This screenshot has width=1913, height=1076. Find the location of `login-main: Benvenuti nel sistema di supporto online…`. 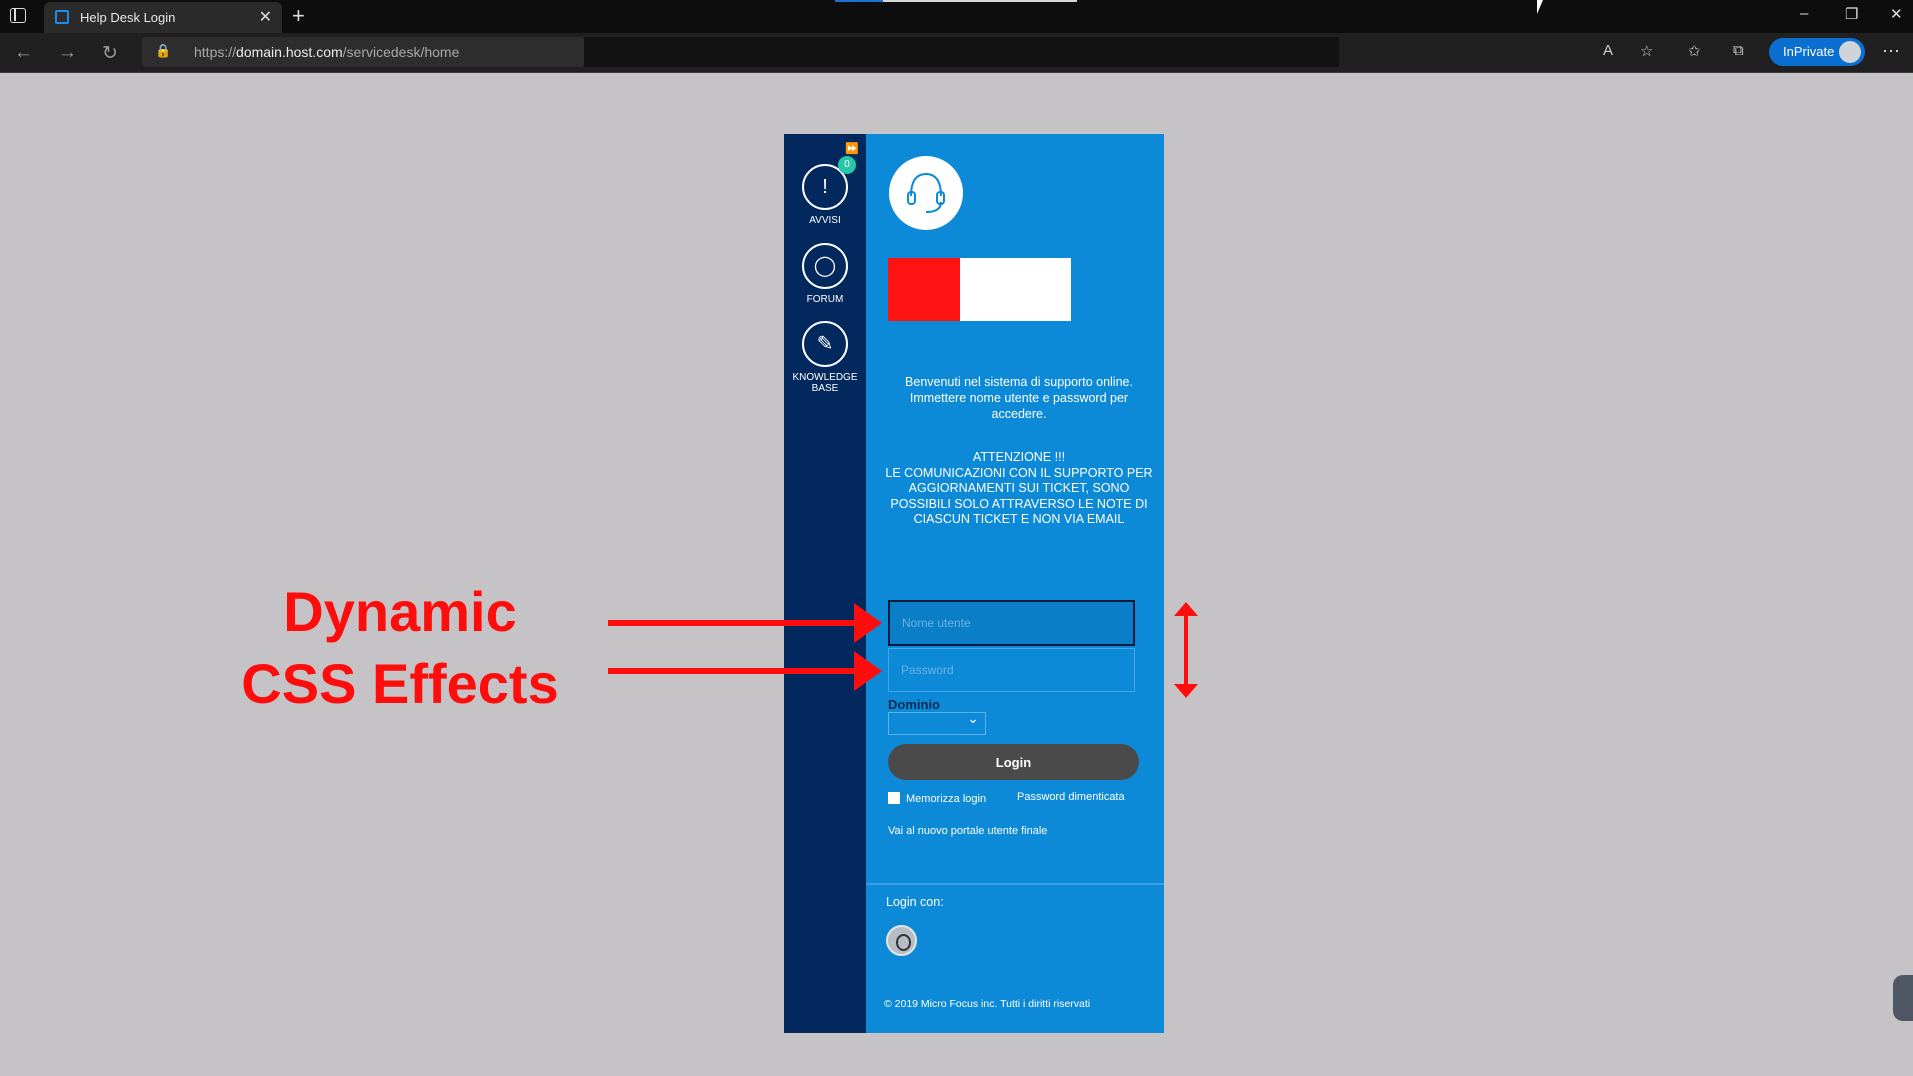

login-main: Benvenuti nel sistema di supporto online… is located at coordinates (1015, 583).